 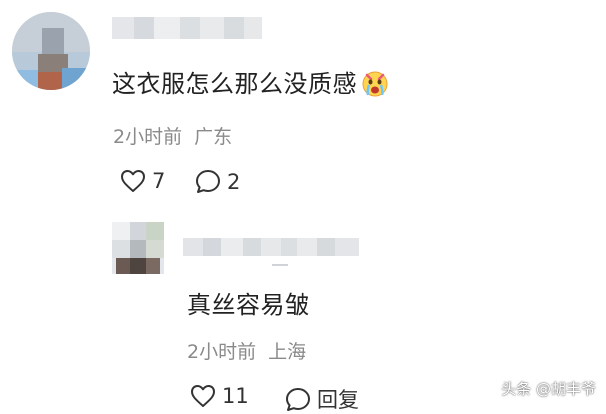 I want to click on like-button: 11, so click(x=219, y=396).